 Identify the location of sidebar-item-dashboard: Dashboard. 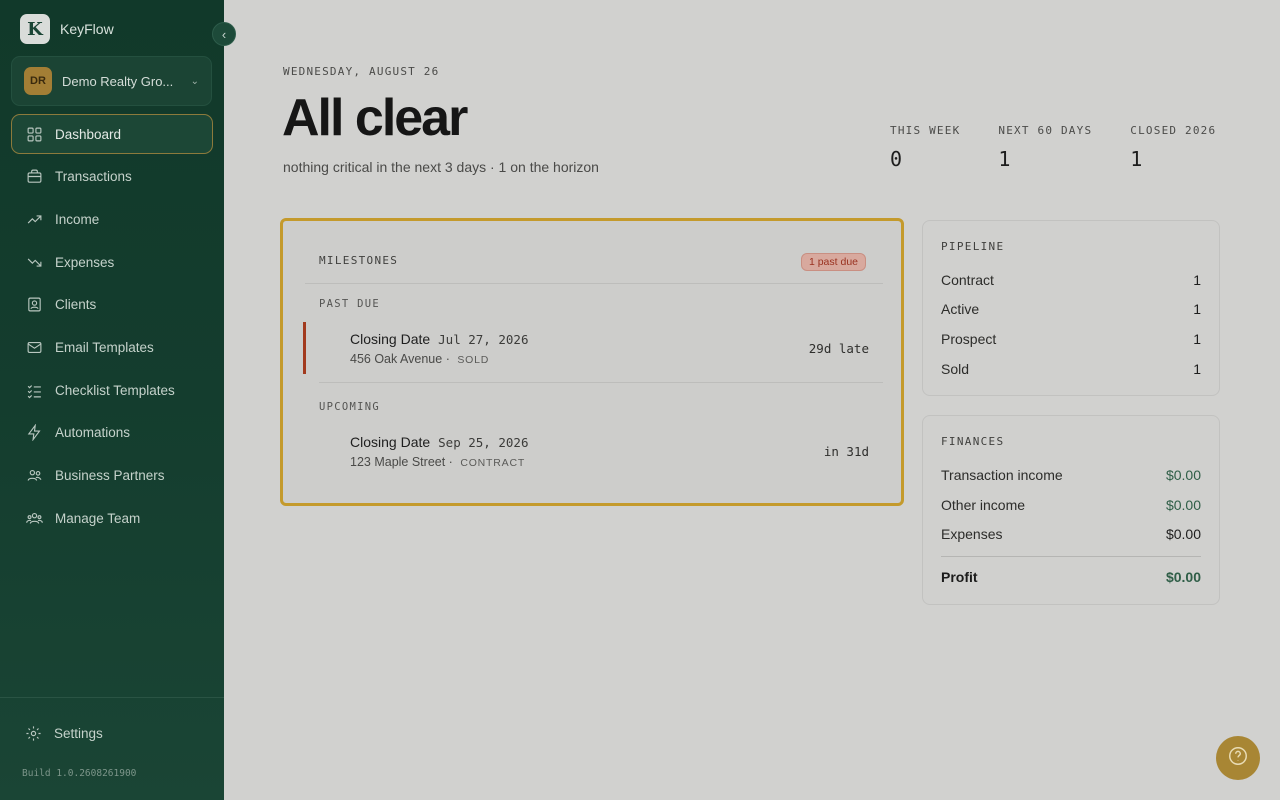
(112, 134).